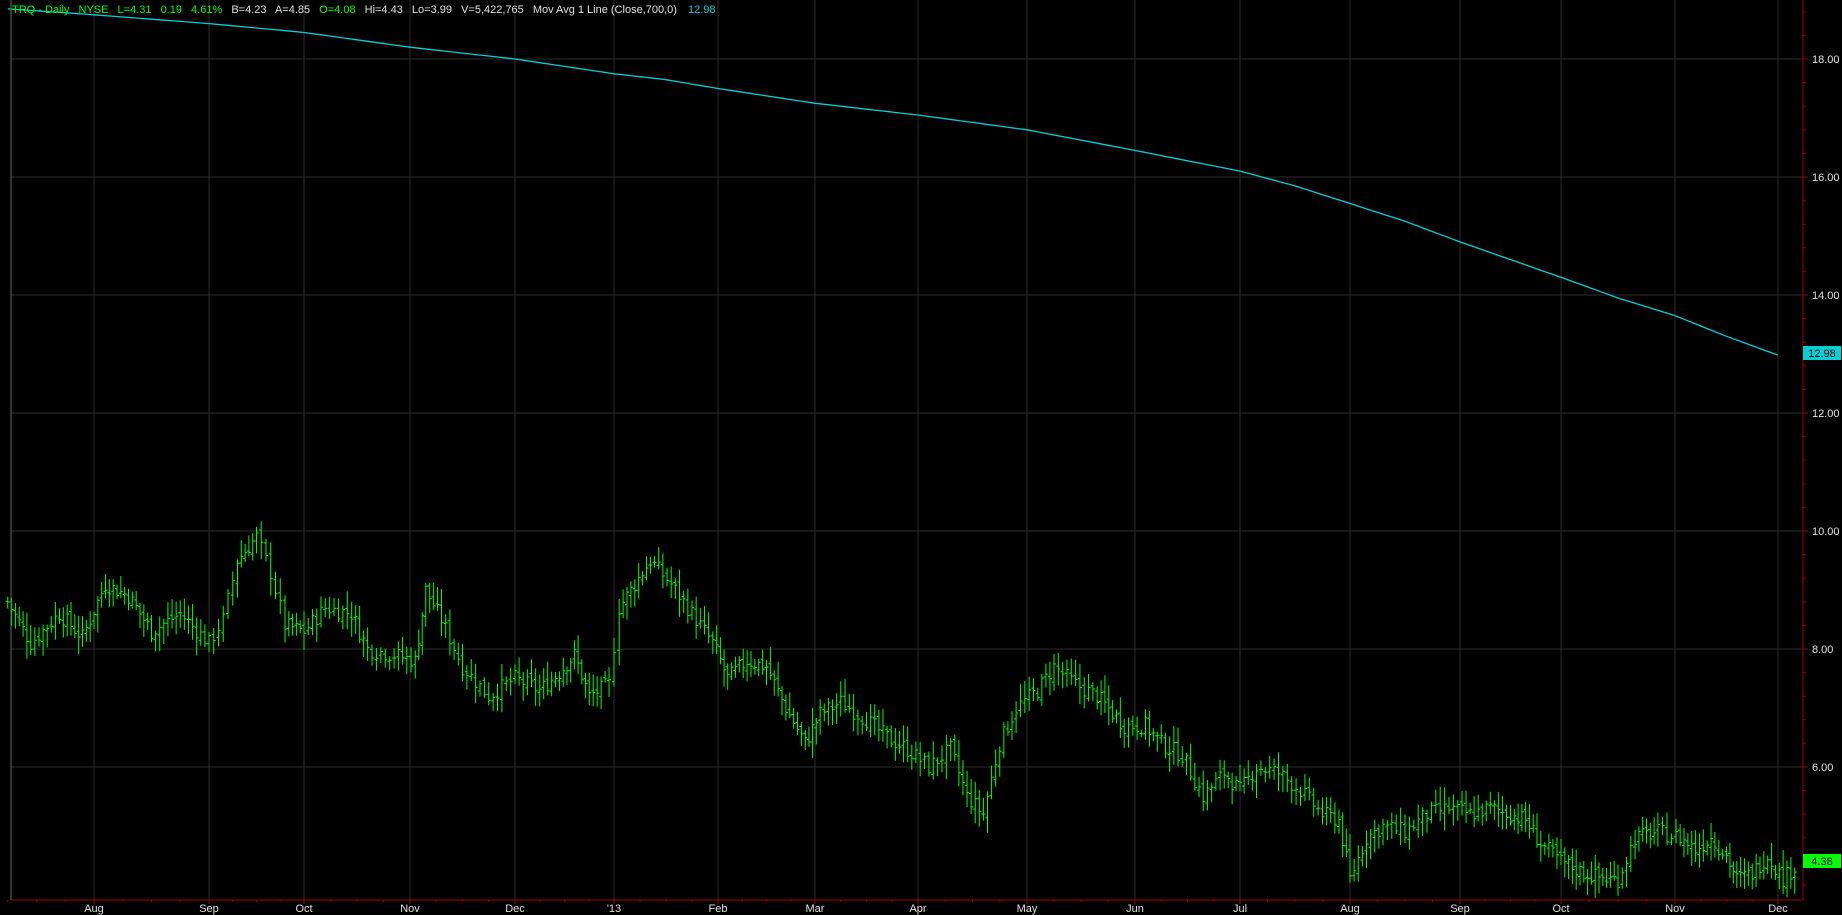 The height and width of the screenshot is (915, 1842). I want to click on header-change: 0.19, so click(171, 10).